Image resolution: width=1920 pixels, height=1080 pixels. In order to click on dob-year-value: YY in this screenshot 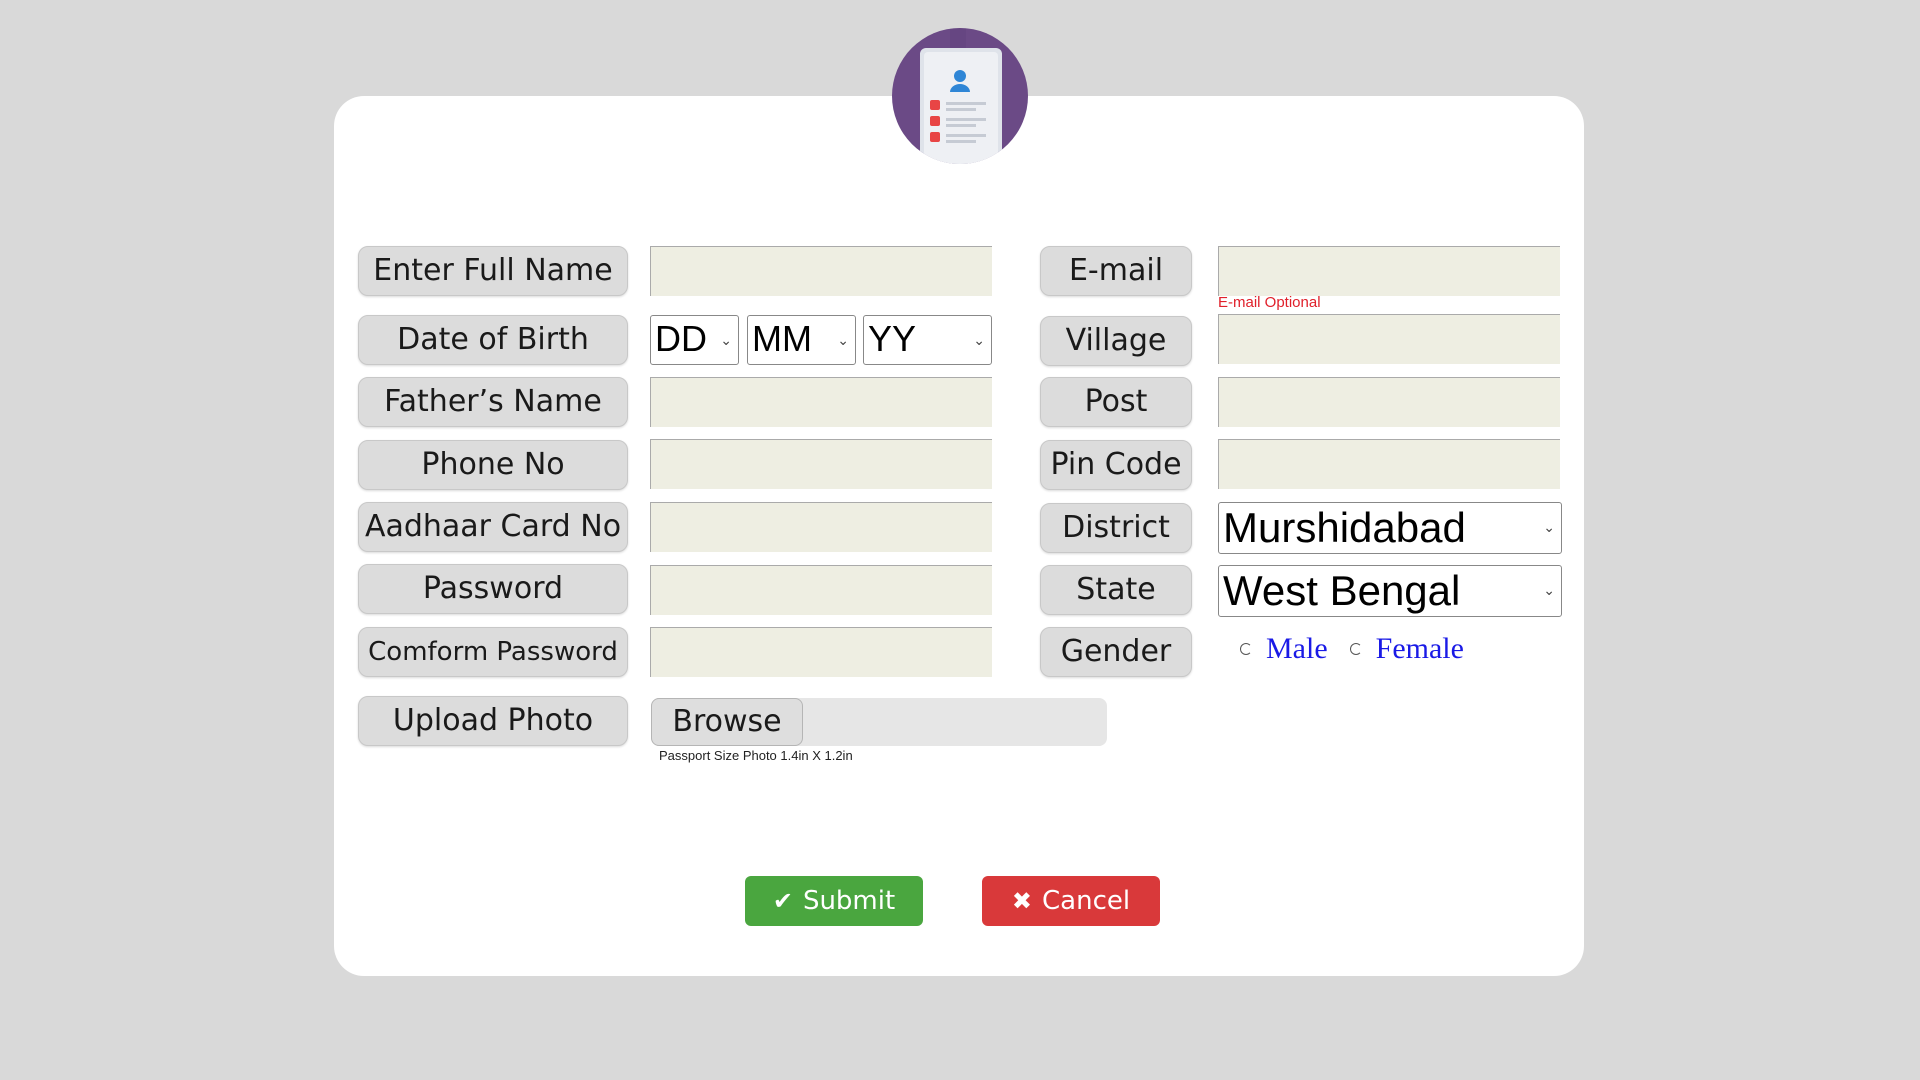, I will do `click(892, 338)`.